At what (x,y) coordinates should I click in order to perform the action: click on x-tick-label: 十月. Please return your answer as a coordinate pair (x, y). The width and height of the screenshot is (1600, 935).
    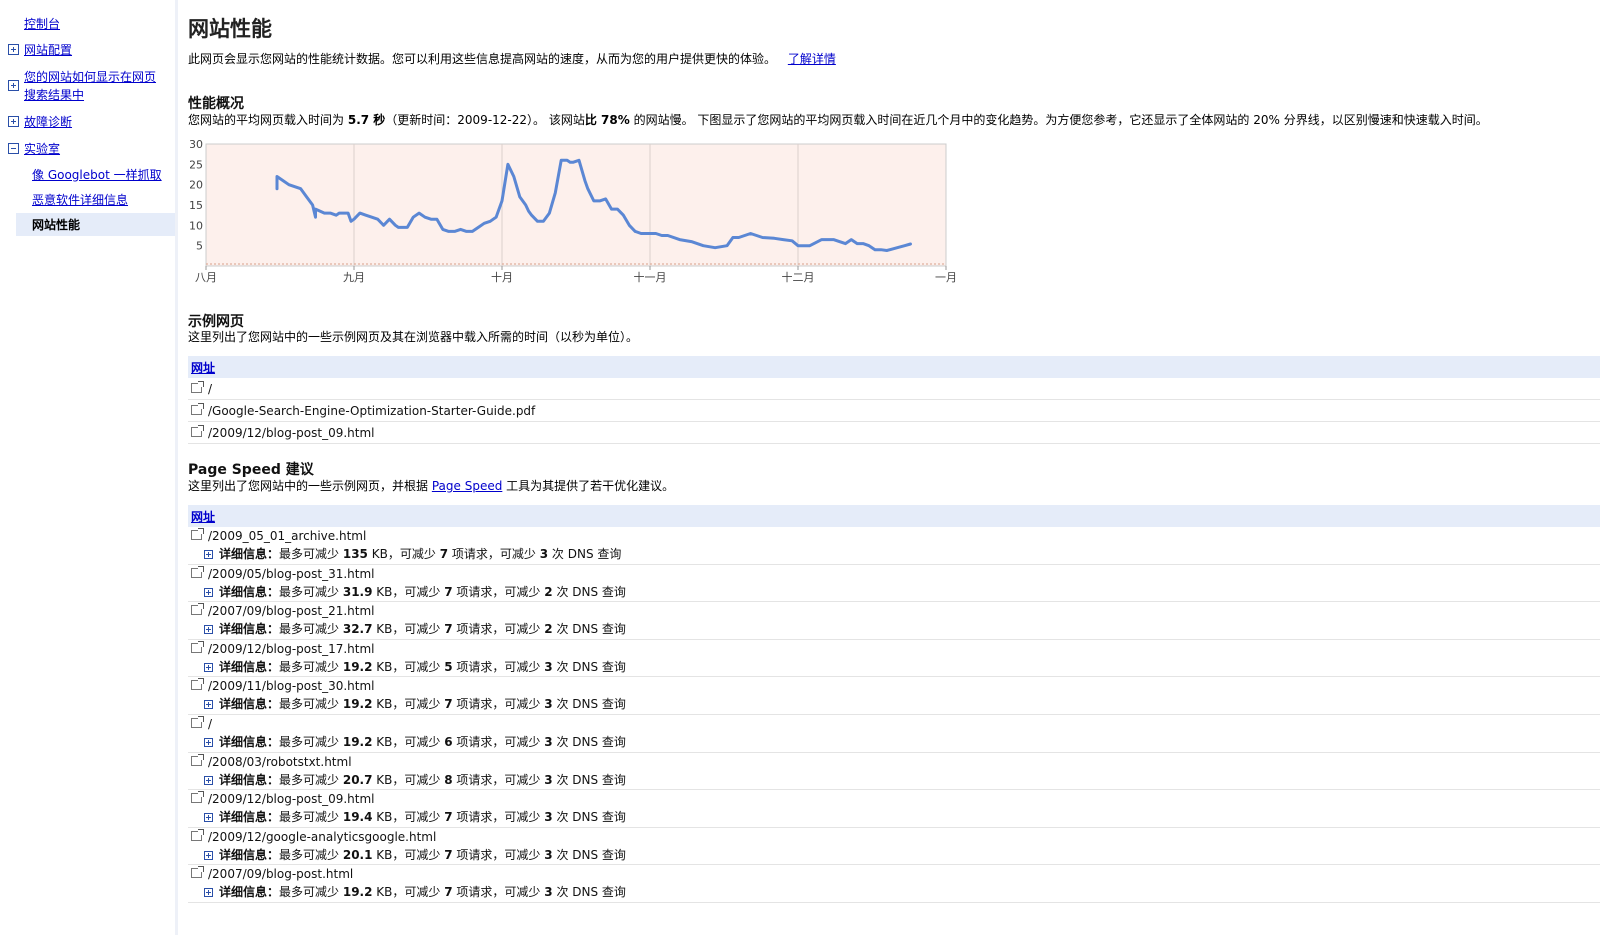
    Looking at the image, I should click on (502, 277).